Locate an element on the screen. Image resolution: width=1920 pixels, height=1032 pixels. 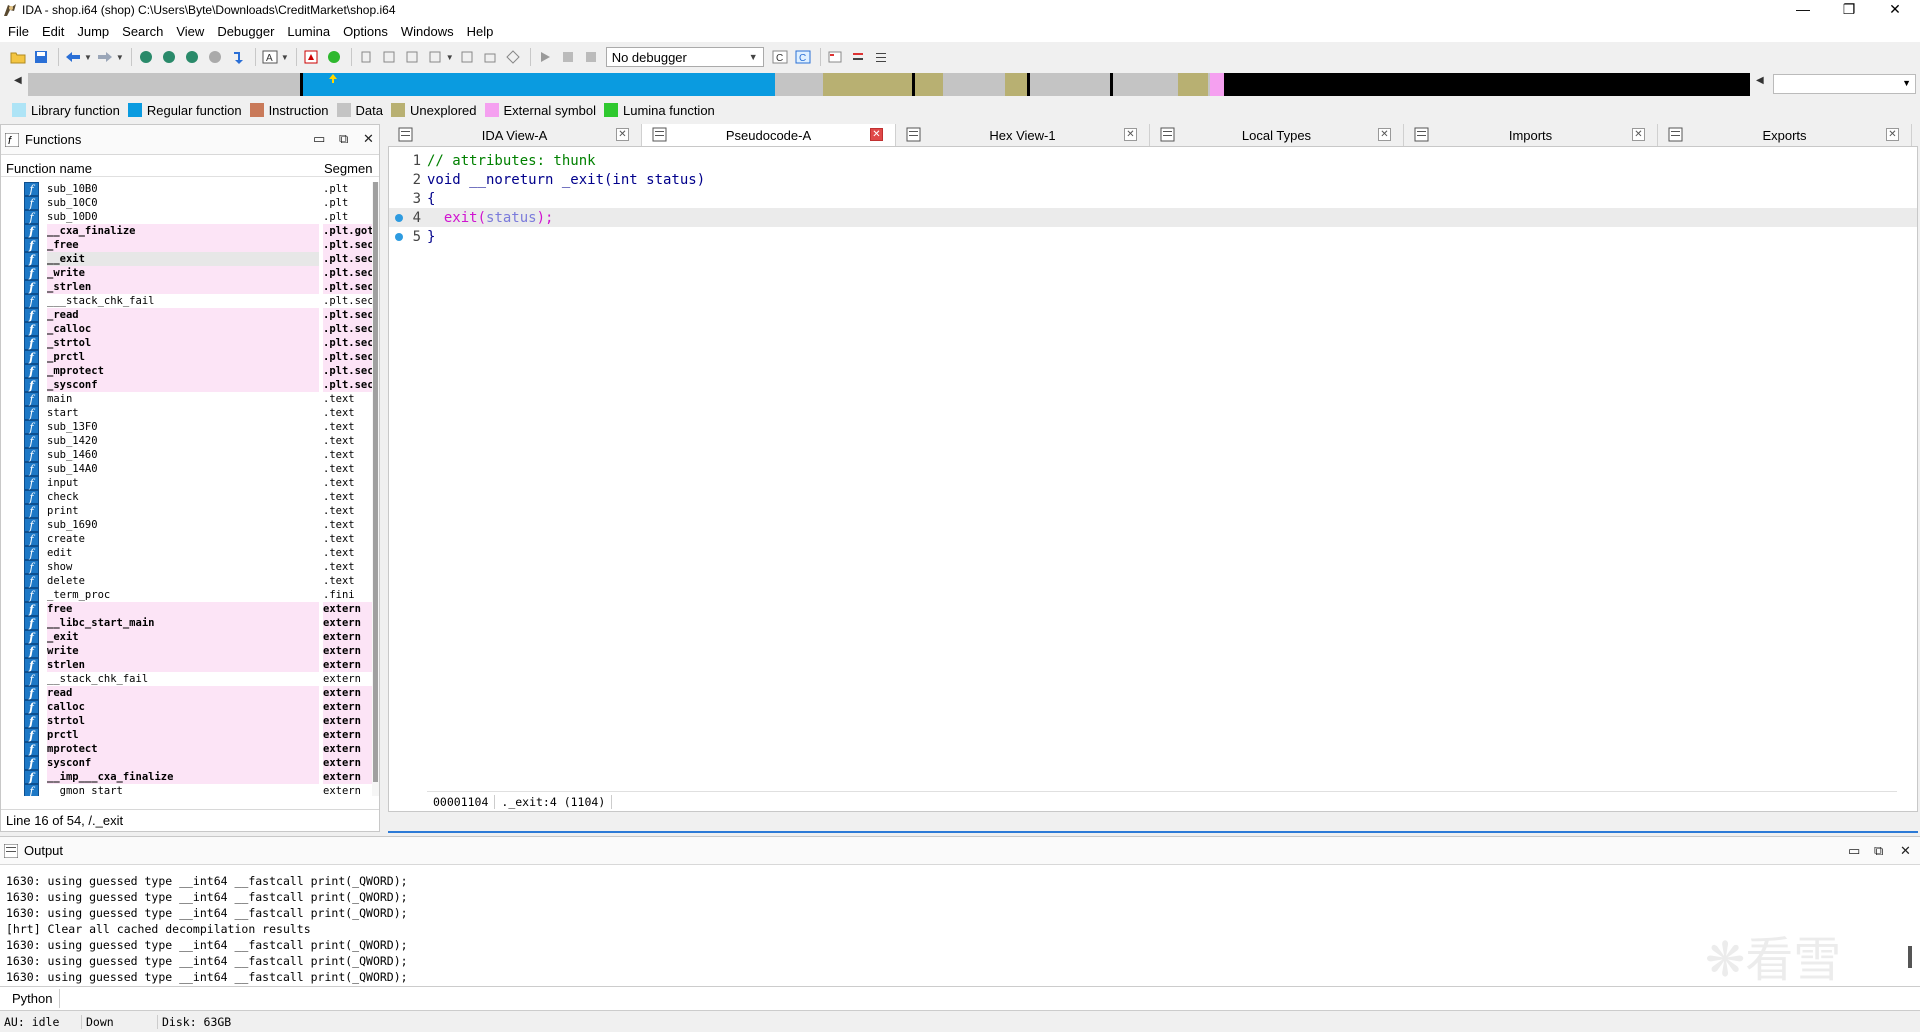
function-row: f _strtol .plt.sec is located at coordinates (190, 343).